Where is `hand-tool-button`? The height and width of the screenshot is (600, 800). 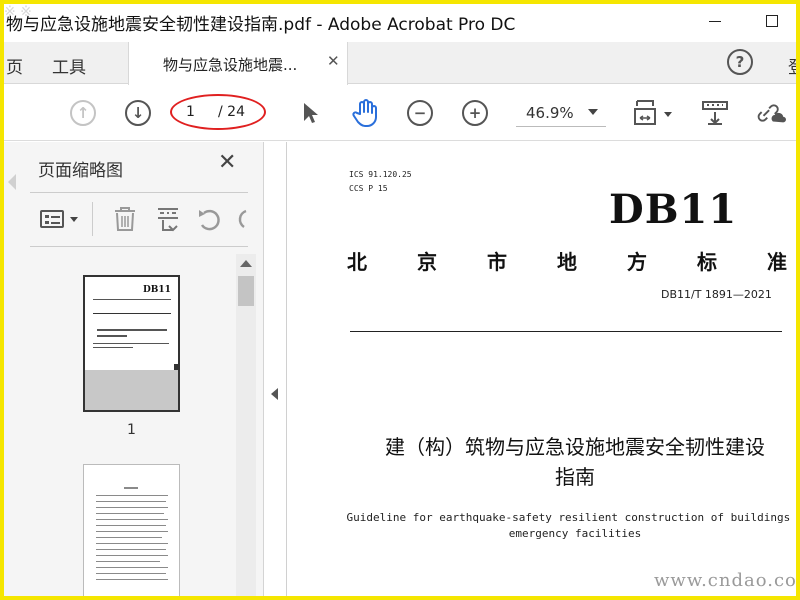 hand-tool-button is located at coordinates (365, 113).